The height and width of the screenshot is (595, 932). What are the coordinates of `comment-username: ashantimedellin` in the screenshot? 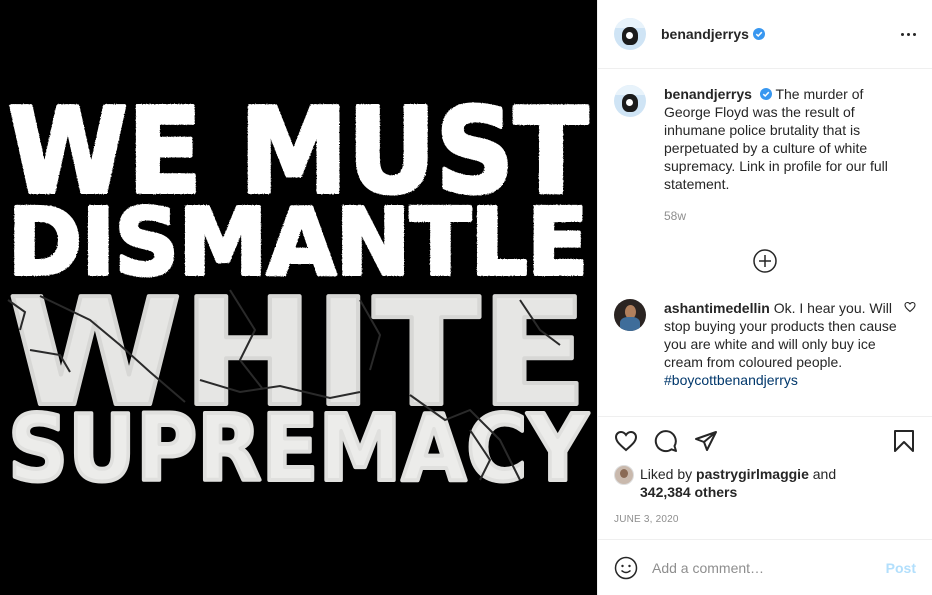 It's located at (717, 308).